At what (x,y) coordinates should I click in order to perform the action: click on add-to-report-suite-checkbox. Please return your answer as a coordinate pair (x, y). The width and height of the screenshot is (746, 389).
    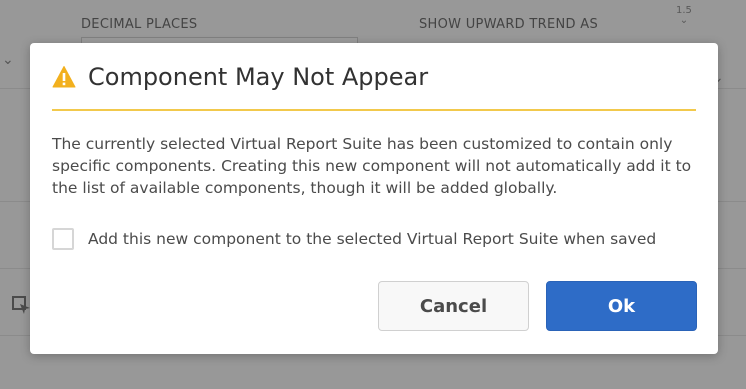
    Looking at the image, I should click on (63, 239).